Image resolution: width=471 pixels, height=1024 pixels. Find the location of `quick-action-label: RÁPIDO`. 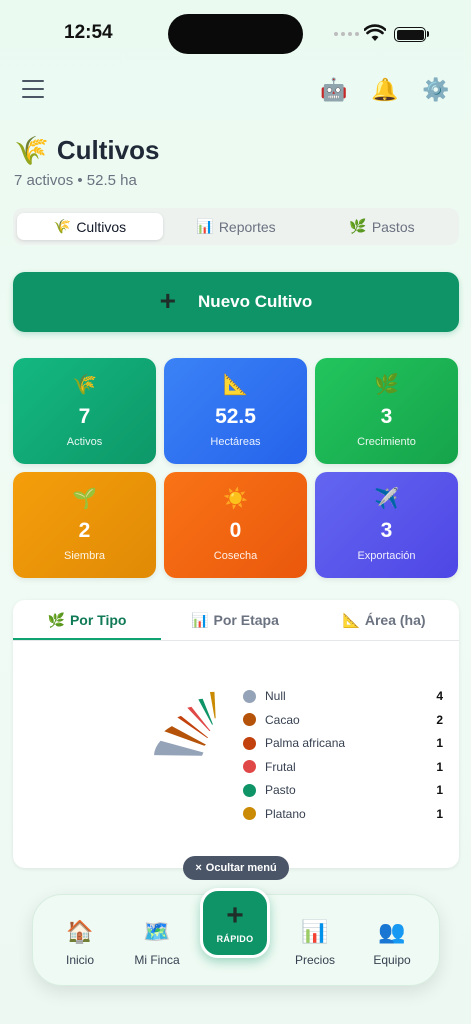

quick-action-label: RÁPIDO is located at coordinates (235, 938).